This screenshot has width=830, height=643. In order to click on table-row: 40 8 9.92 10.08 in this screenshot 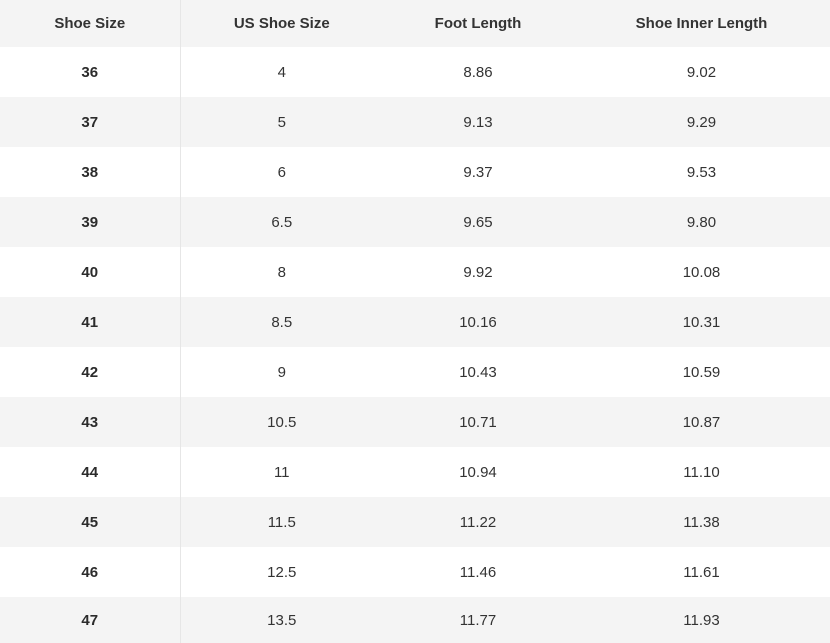, I will do `click(415, 272)`.